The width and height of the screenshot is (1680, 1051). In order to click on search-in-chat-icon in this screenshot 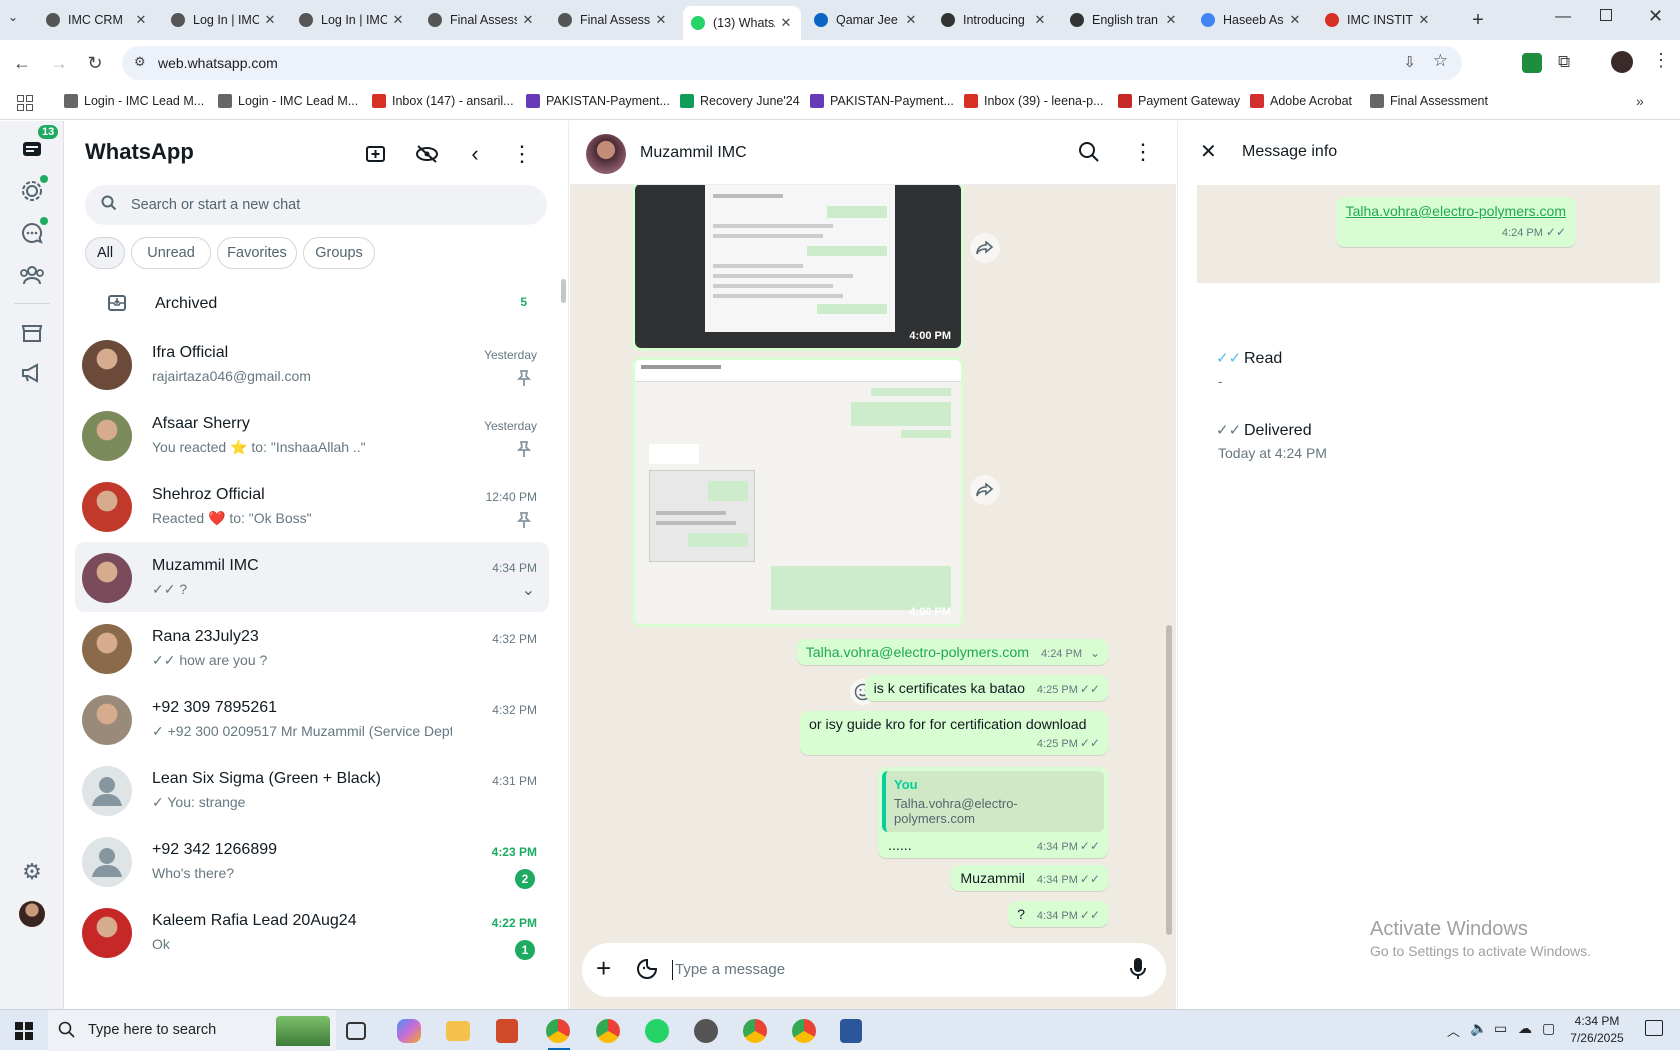, I will do `click(1089, 154)`.